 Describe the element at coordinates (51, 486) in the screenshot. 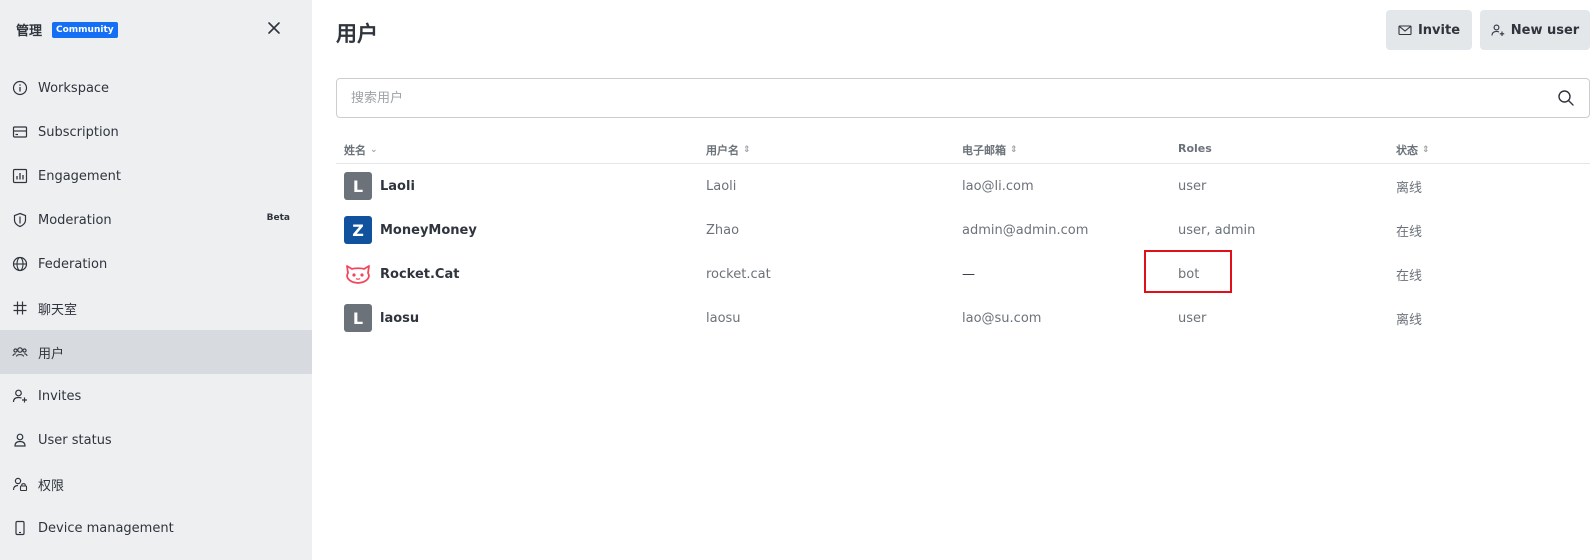

I see `sidebar-item-label: 权限` at that location.